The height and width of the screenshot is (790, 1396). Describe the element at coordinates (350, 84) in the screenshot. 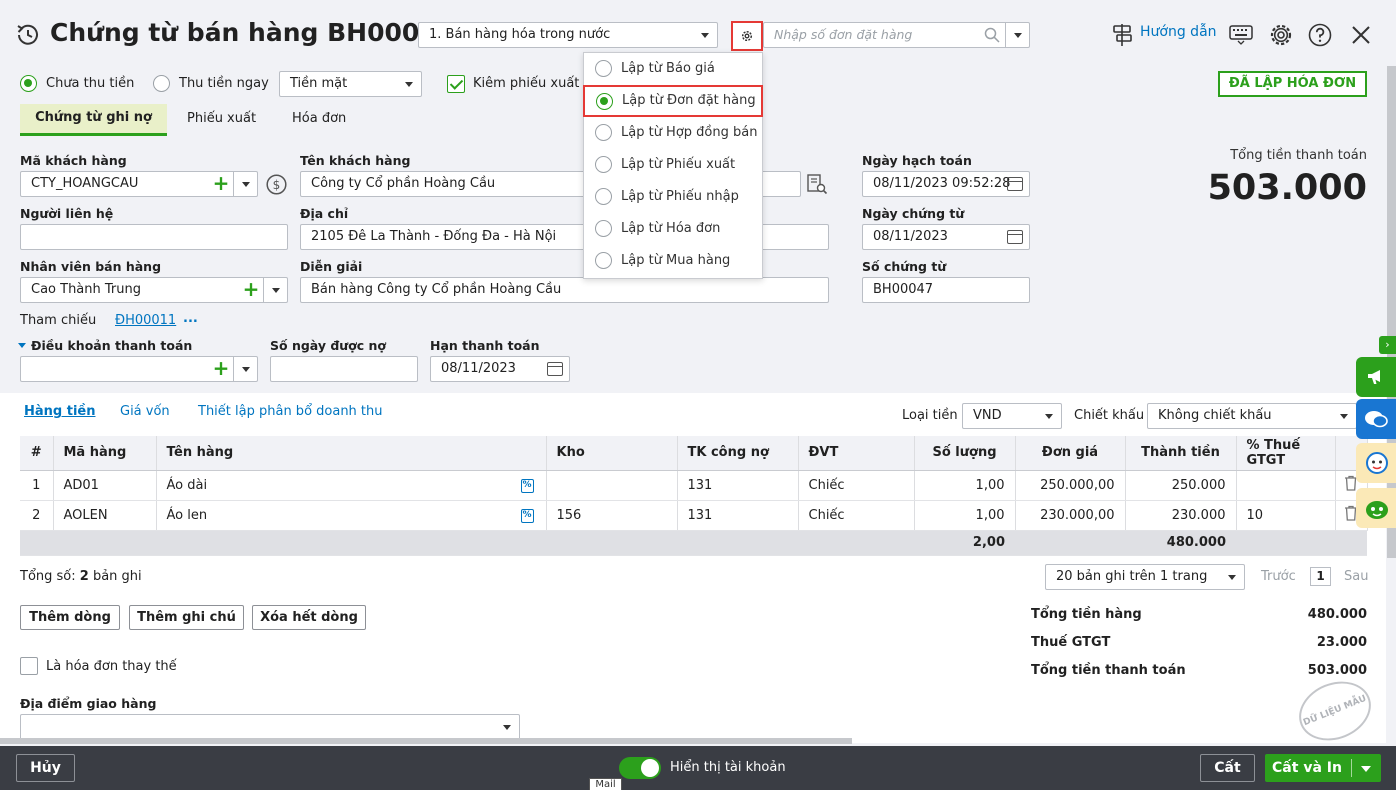

I see `payment-method-select: Tiền mặt` at that location.